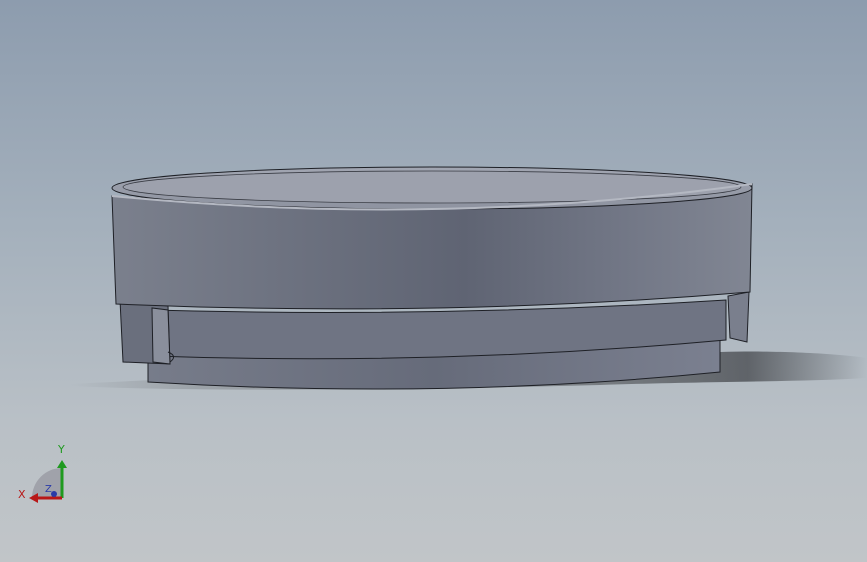 The height and width of the screenshot is (562, 867). Describe the element at coordinates (432, 187) in the screenshot. I see `top-face-inner-edge` at that location.